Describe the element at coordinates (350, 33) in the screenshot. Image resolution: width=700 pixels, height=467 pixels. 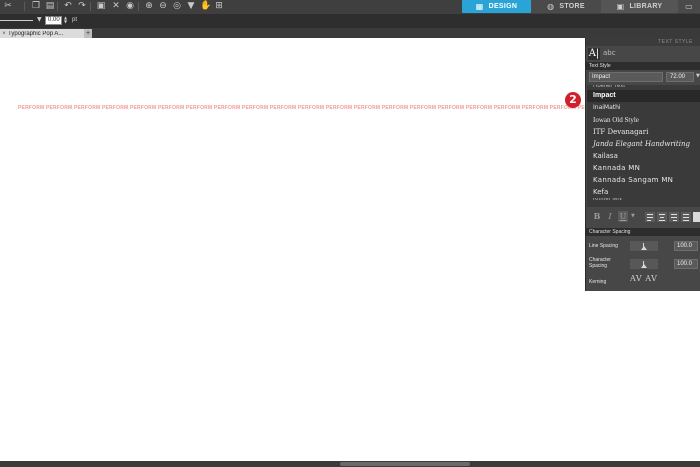
I see `document-tab-bar: × Typographic Pop A... +` at that location.